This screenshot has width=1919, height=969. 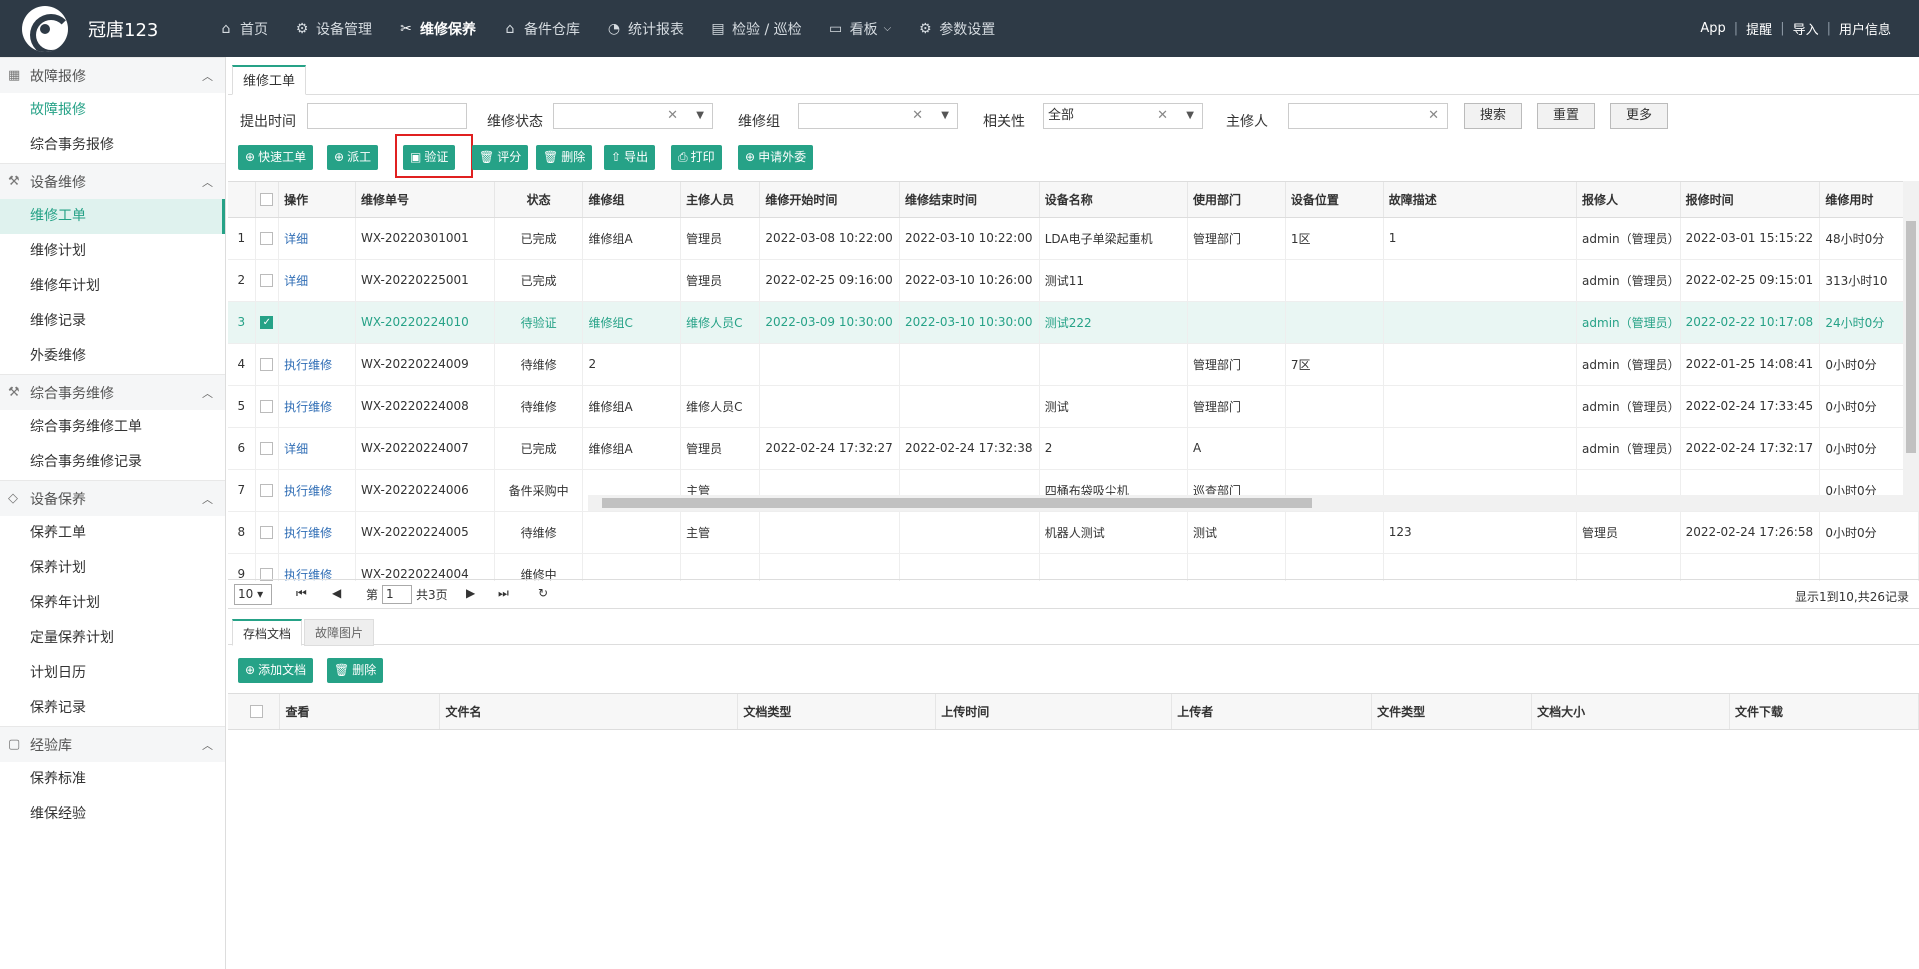 What do you see at coordinates (317, 200) in the screenshot?
I see `column-header: 操作` at bounding box center [317, 200].